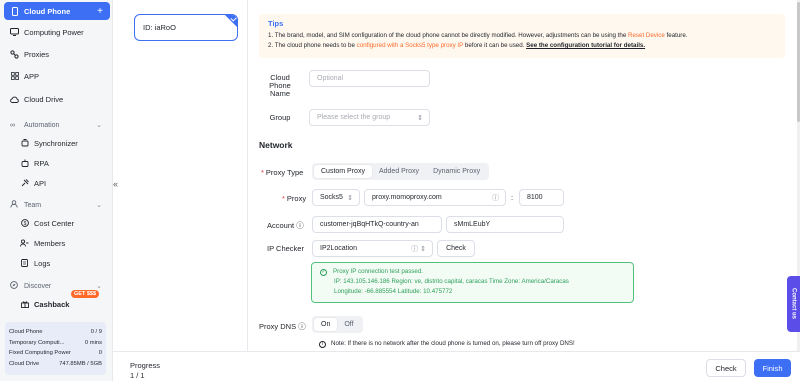  Describe the element at coordinates (322, 344) in the screenshot. I see `info-icon: i` at that location.